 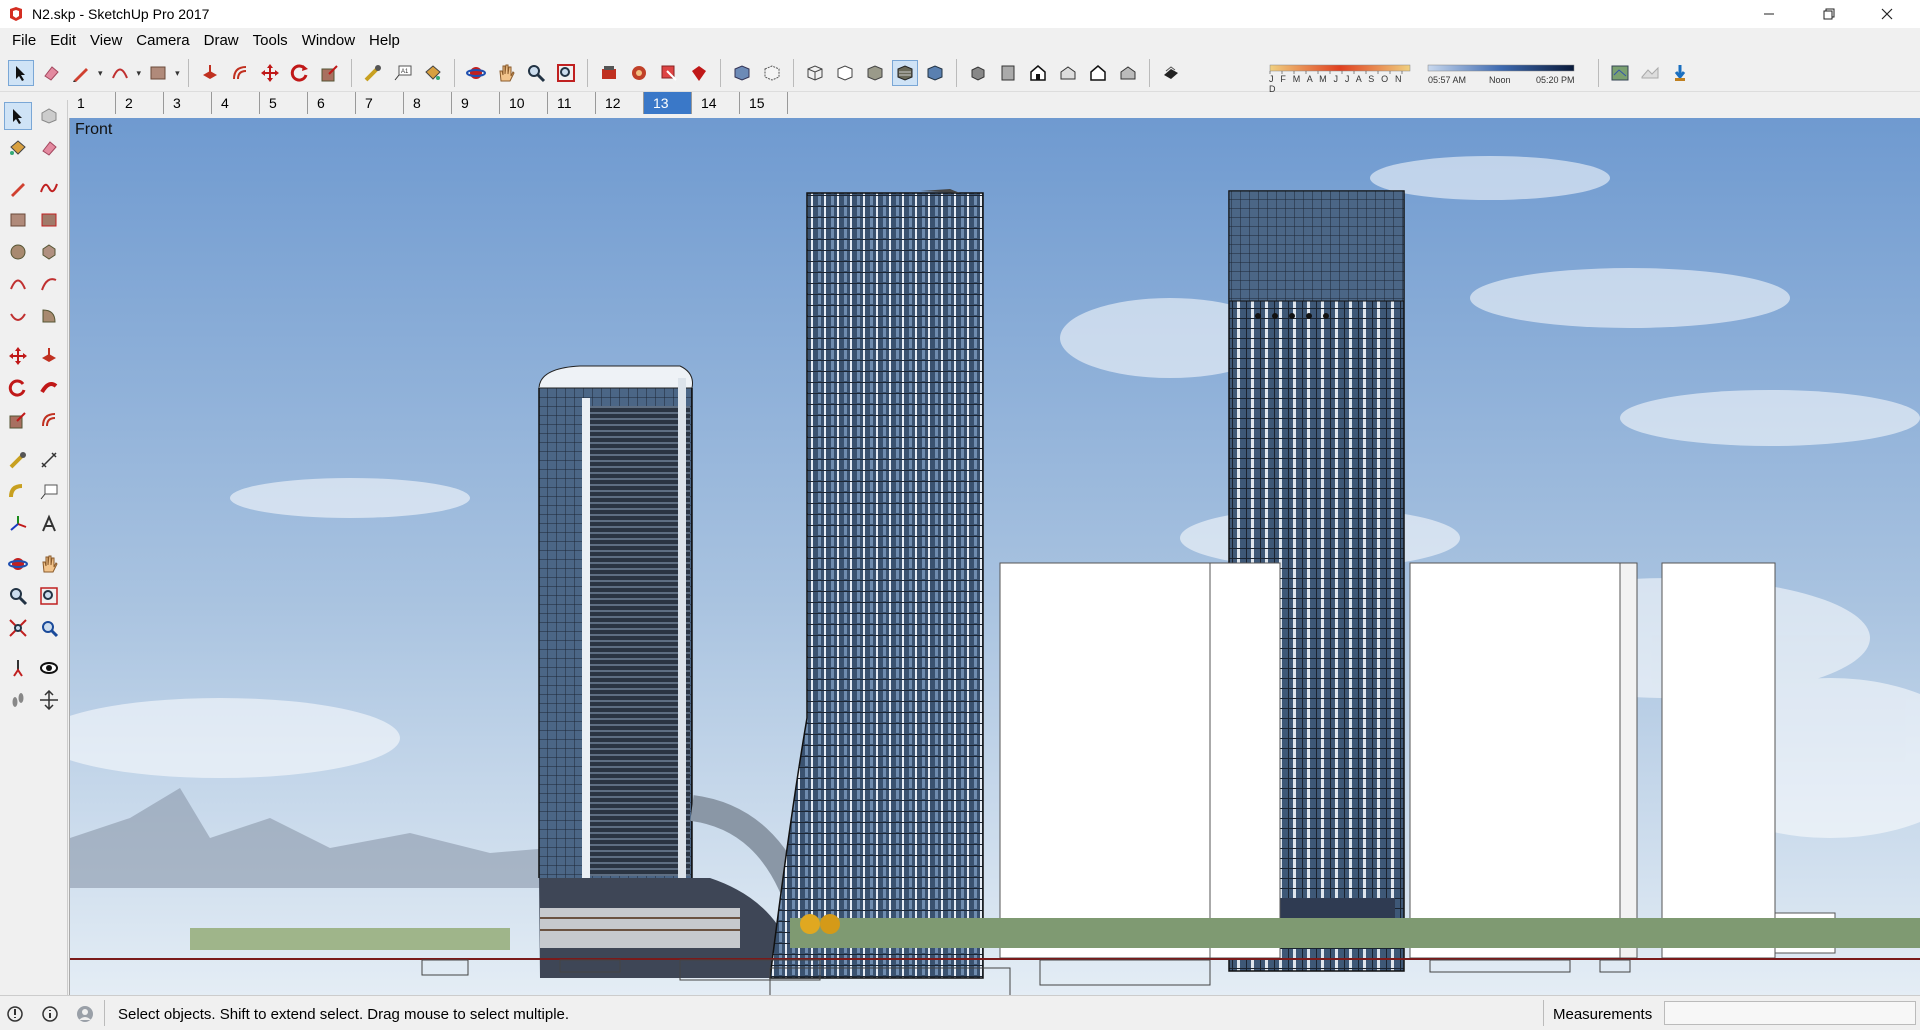 What do you see at coordinates (935, 73) in the screenshot?
I see `monochrome-style-button` at bounding box center [935, 73].